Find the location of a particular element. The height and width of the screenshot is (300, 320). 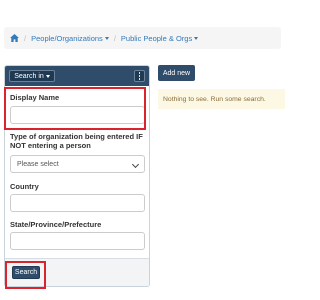

country-label: Country is located at coordinates (24, 186).